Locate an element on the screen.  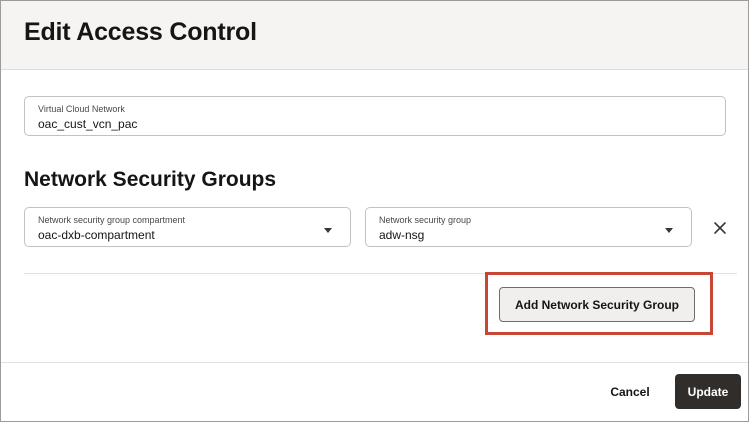
nsg-select-label: Network security group is located at coordinates (425, 220).